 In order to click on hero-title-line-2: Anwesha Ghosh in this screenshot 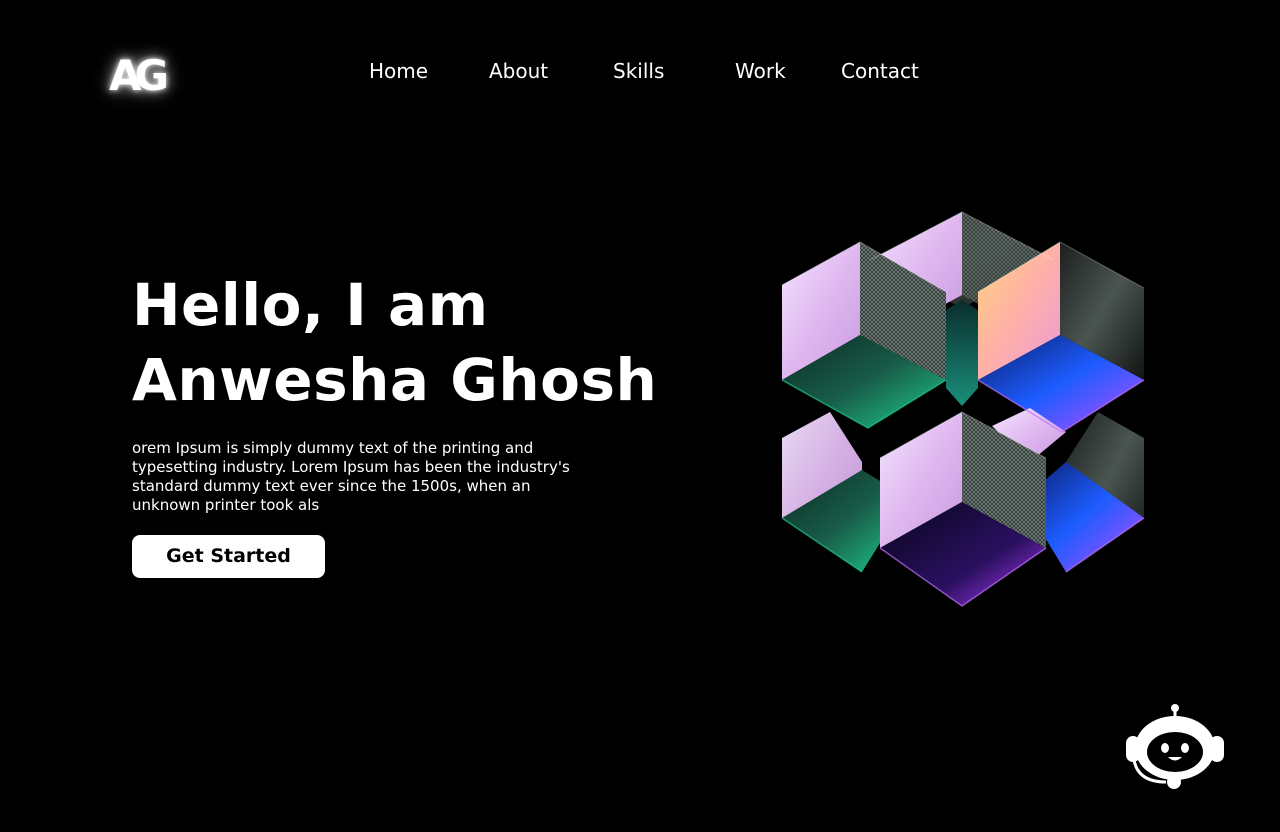, I will do `click(395, 380)`.